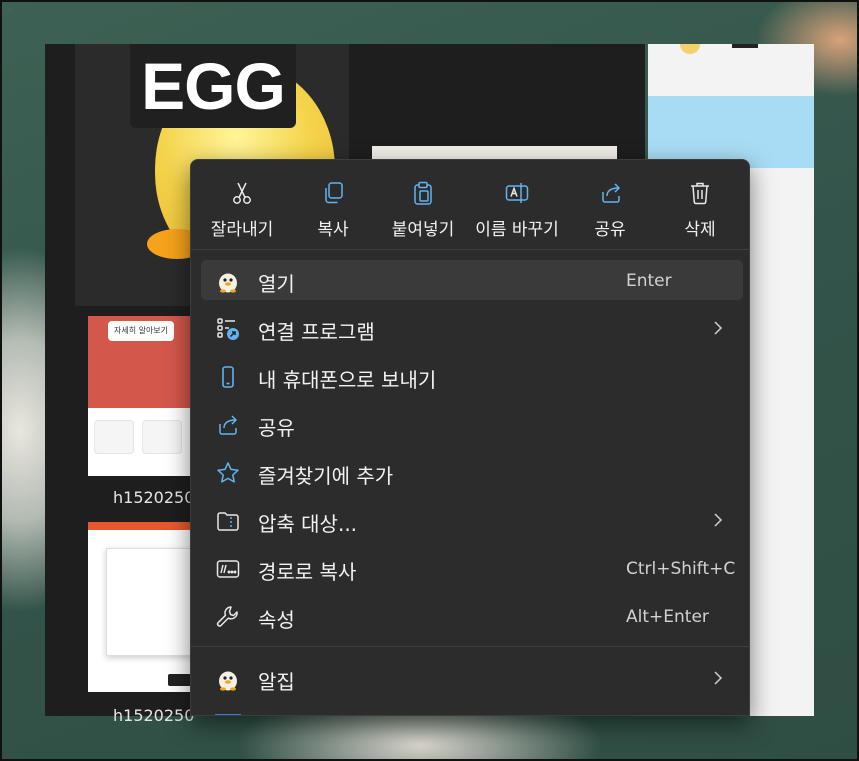 This screenshot has width=859, height=761. I want to click on menu-item-label: 경로로 복사, so click(307, 572).